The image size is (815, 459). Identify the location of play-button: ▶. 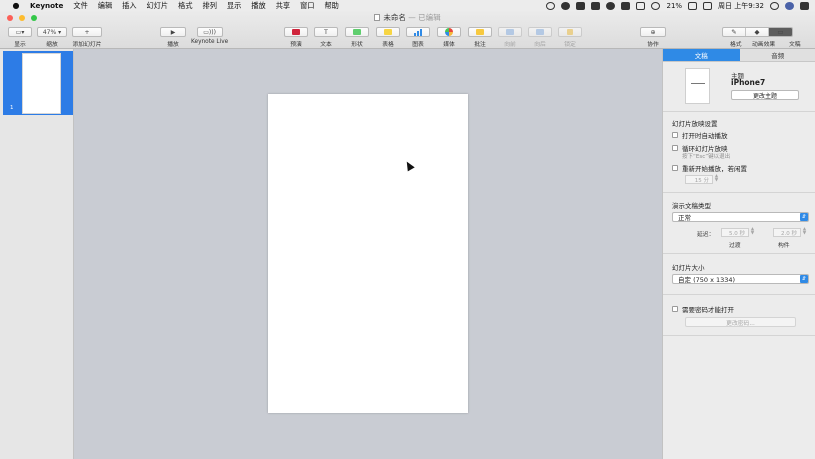
(173, 32).